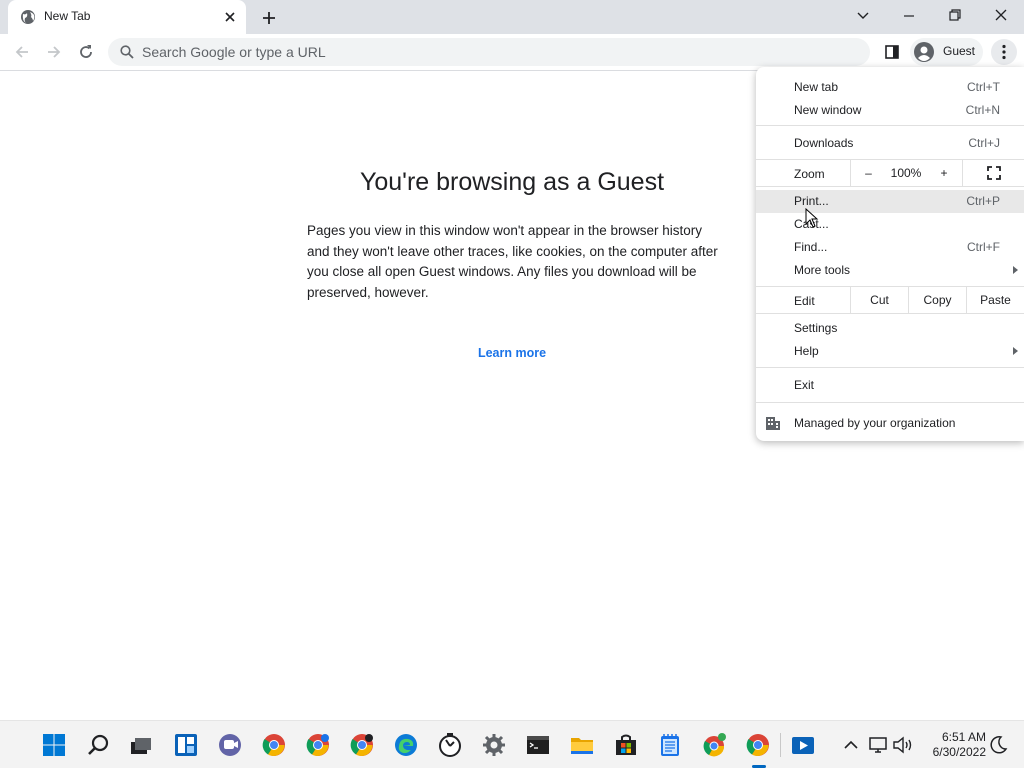  I want to click on fullscreen-icon, so click(993, 173).